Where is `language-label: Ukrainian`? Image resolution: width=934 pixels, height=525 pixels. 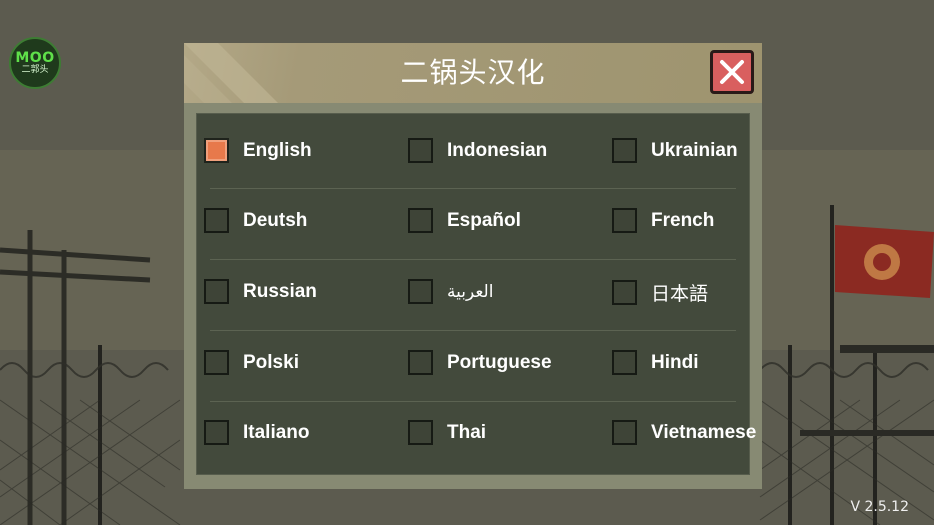 language-label: Ukrainian is located at coordinates (694, 150).